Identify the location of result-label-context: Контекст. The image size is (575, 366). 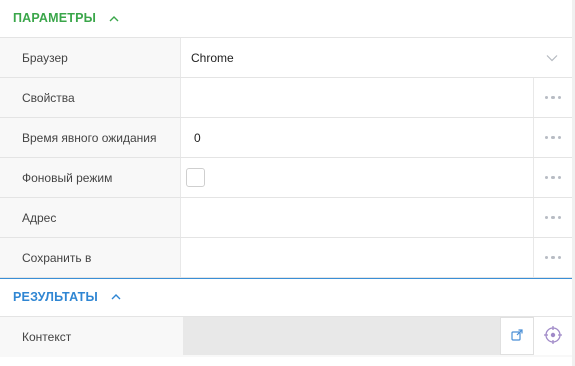
(90, 337).